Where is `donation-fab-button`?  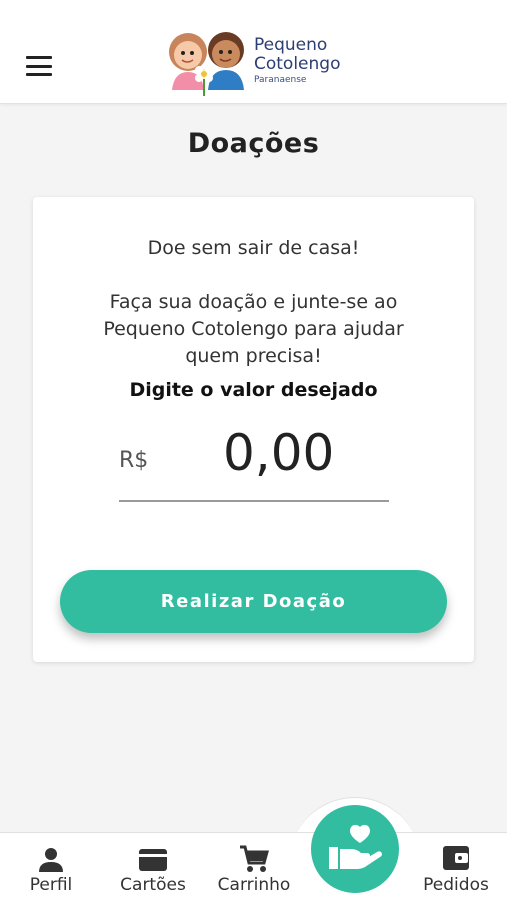 donation-fab-button is located at coordinates (355, 849).